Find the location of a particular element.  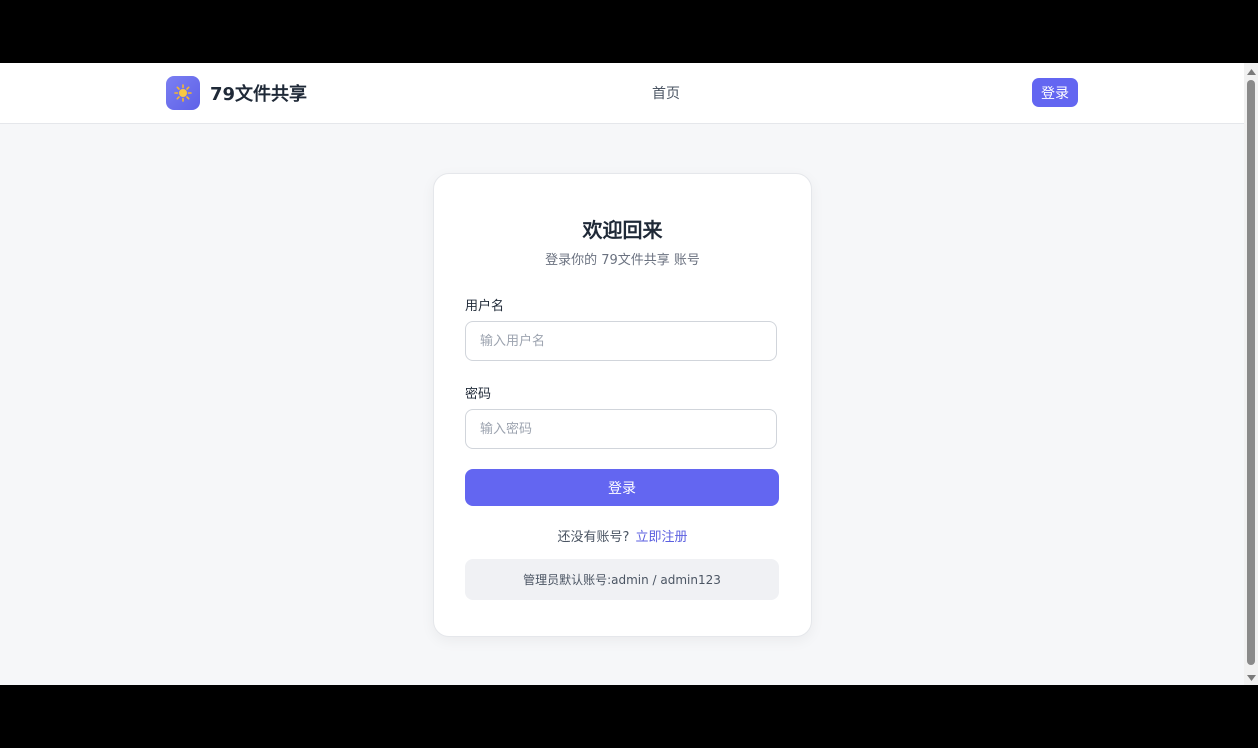

login-submit-button: 登录 is located at coordinates (622, 487).